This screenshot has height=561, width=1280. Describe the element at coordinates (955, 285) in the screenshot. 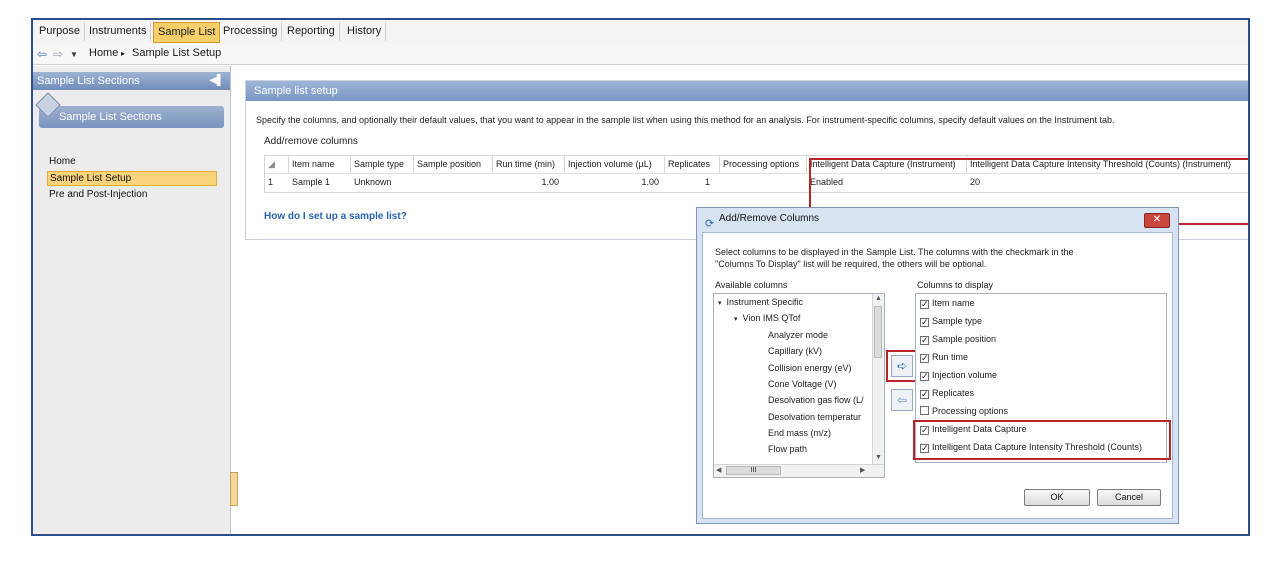

I see `columns-to-display-label: Columns to display` at that location.